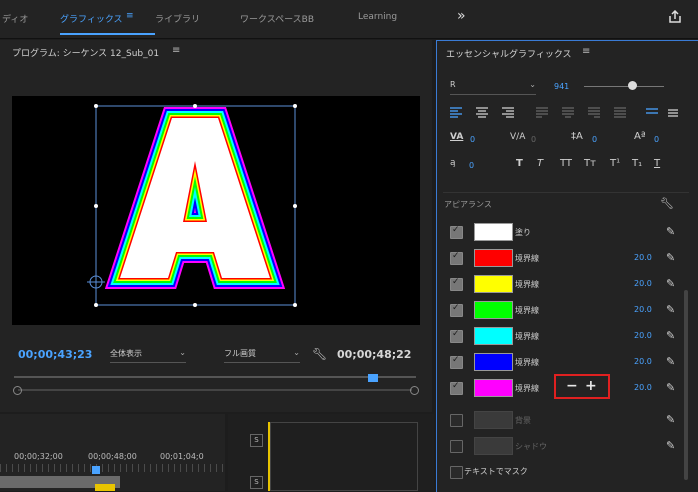  I want to click on playhead-marker, so click(373, 378).